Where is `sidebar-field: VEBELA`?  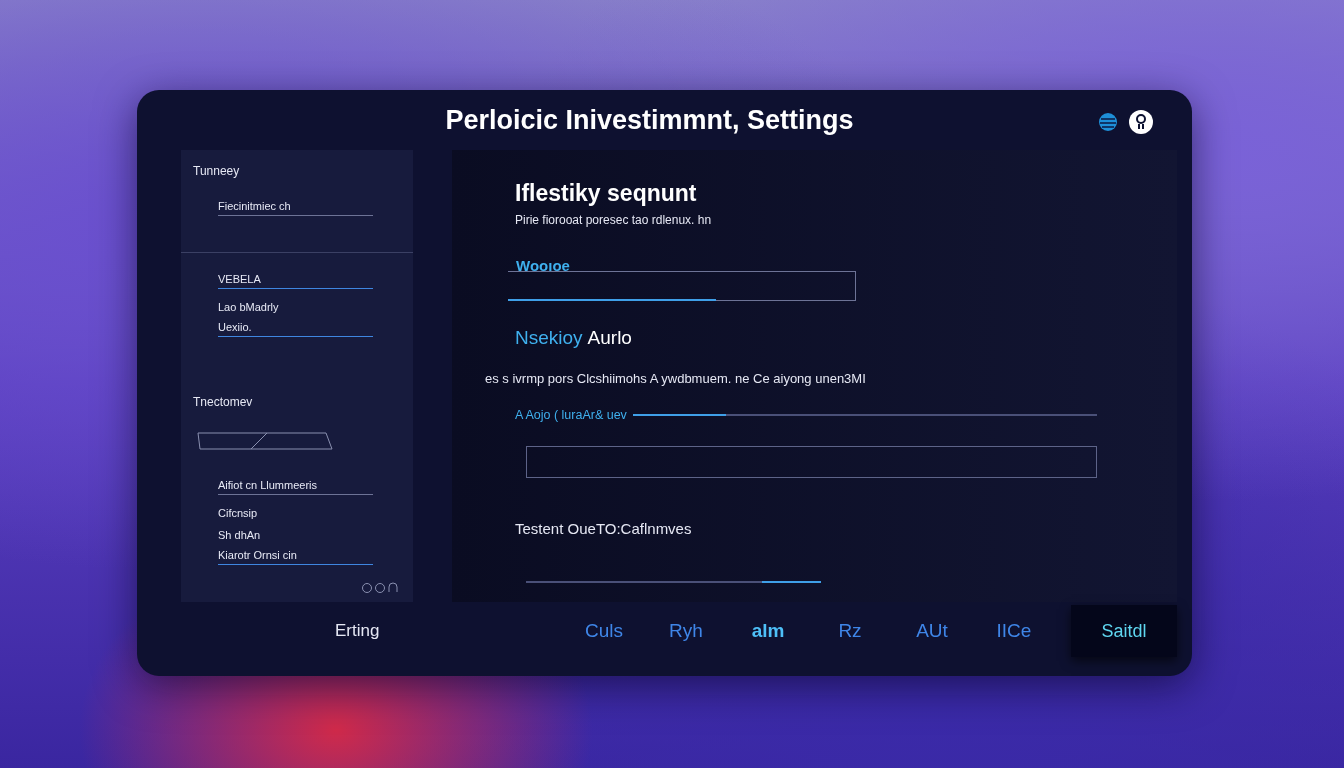
sidebar-field: VEBELA is located at coordinates (295, 281).